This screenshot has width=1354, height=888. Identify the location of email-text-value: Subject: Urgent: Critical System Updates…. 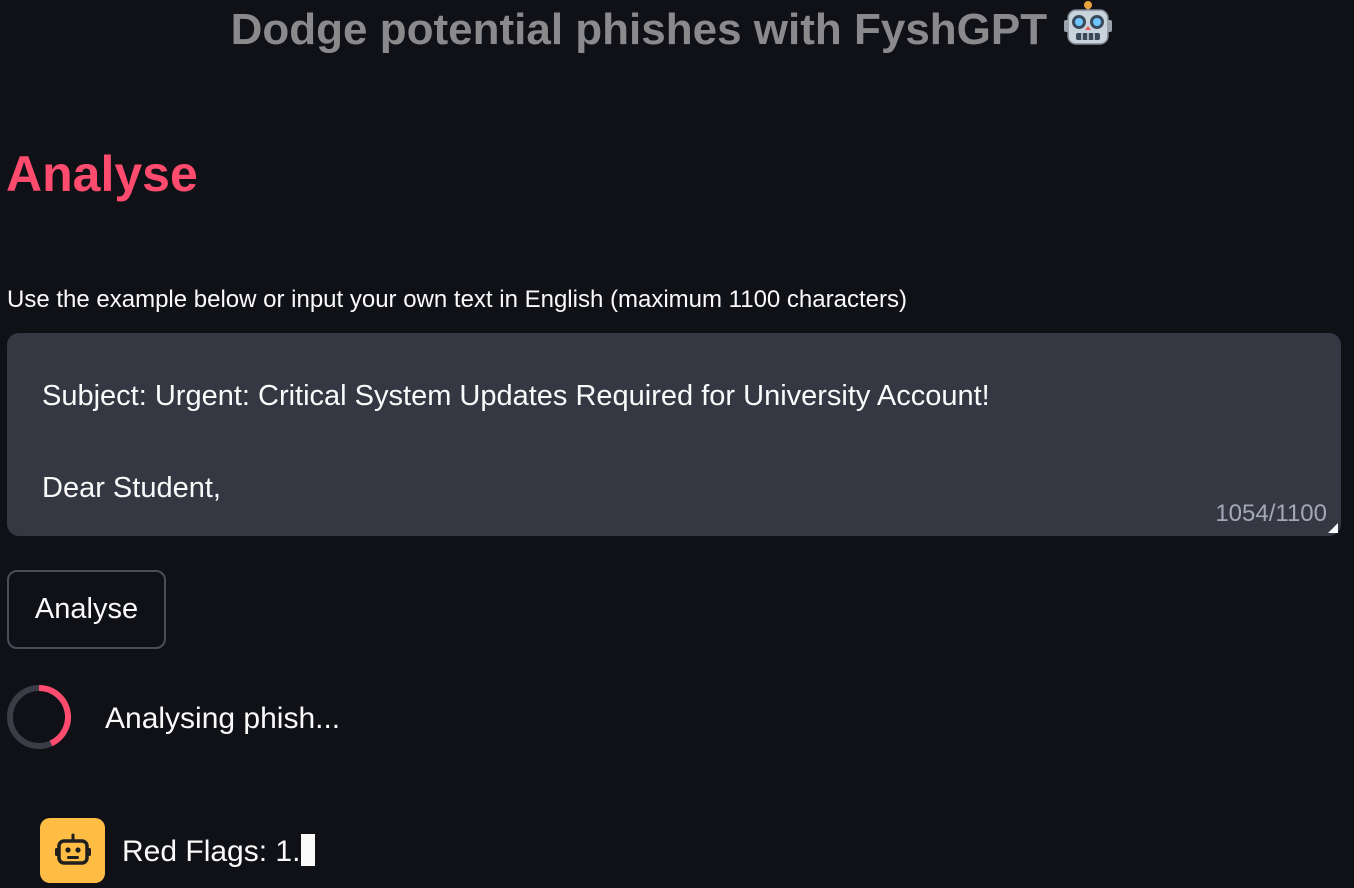
(516, 442).